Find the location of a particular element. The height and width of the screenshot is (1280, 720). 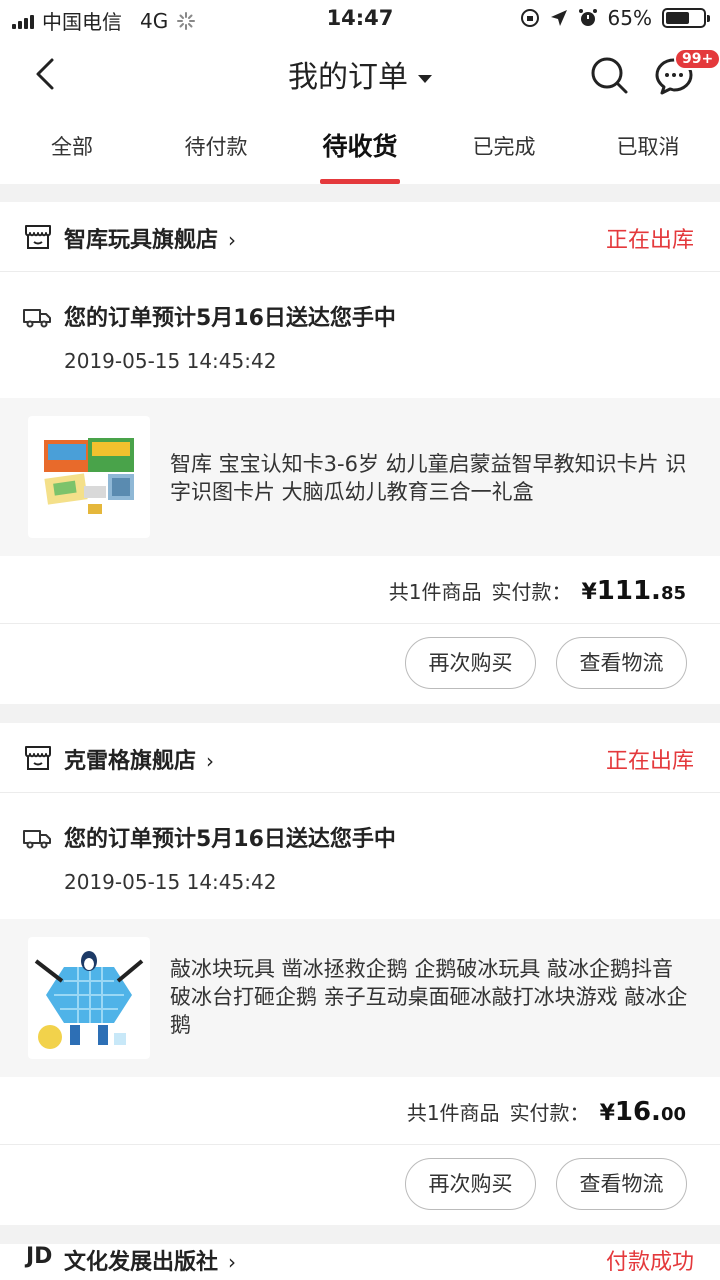

page-title-text: 我的订单 is located at coordinates (348, 77).